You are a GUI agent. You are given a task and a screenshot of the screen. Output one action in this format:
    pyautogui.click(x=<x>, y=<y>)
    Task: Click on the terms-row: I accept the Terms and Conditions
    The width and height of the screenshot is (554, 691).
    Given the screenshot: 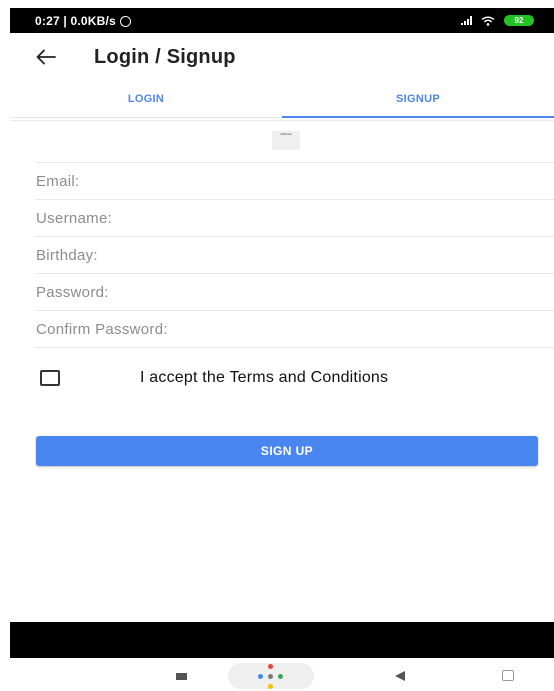 What is the action you would take?
    pyautogui.click(x=290, y=378)
    